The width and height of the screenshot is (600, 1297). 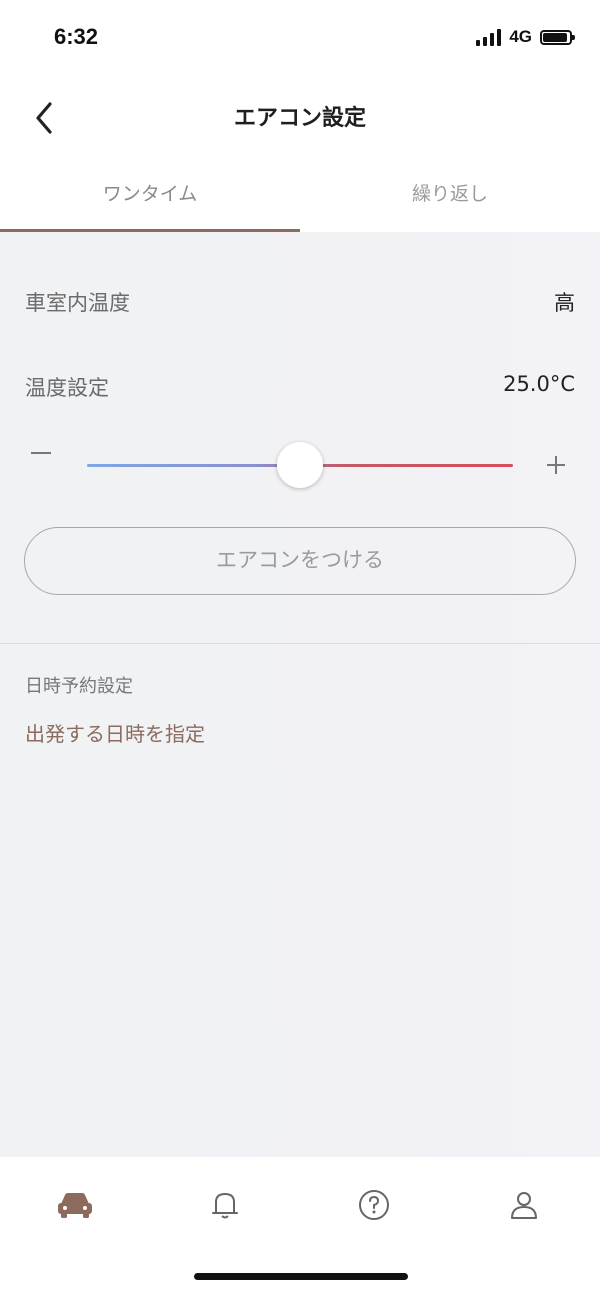 What do you see at coordinates (539, 384) in the screenshot?
I see `temp-setting-value: 25.0°C` at bounding box center [539, 384].